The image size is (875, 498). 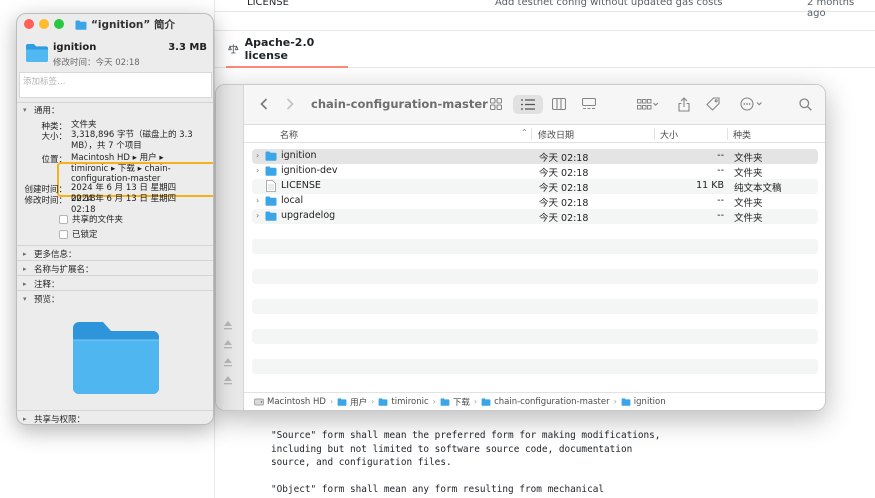 I want to click on path-segment-label: Macintosh HD, so click(x=296, y=401).